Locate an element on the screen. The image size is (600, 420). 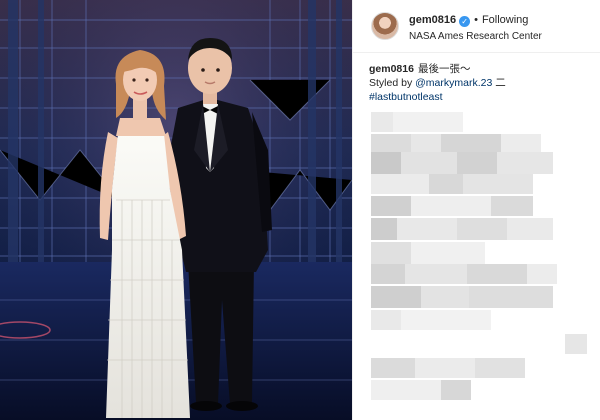
header-username: gem0816 is located at coordinates (432, 20).